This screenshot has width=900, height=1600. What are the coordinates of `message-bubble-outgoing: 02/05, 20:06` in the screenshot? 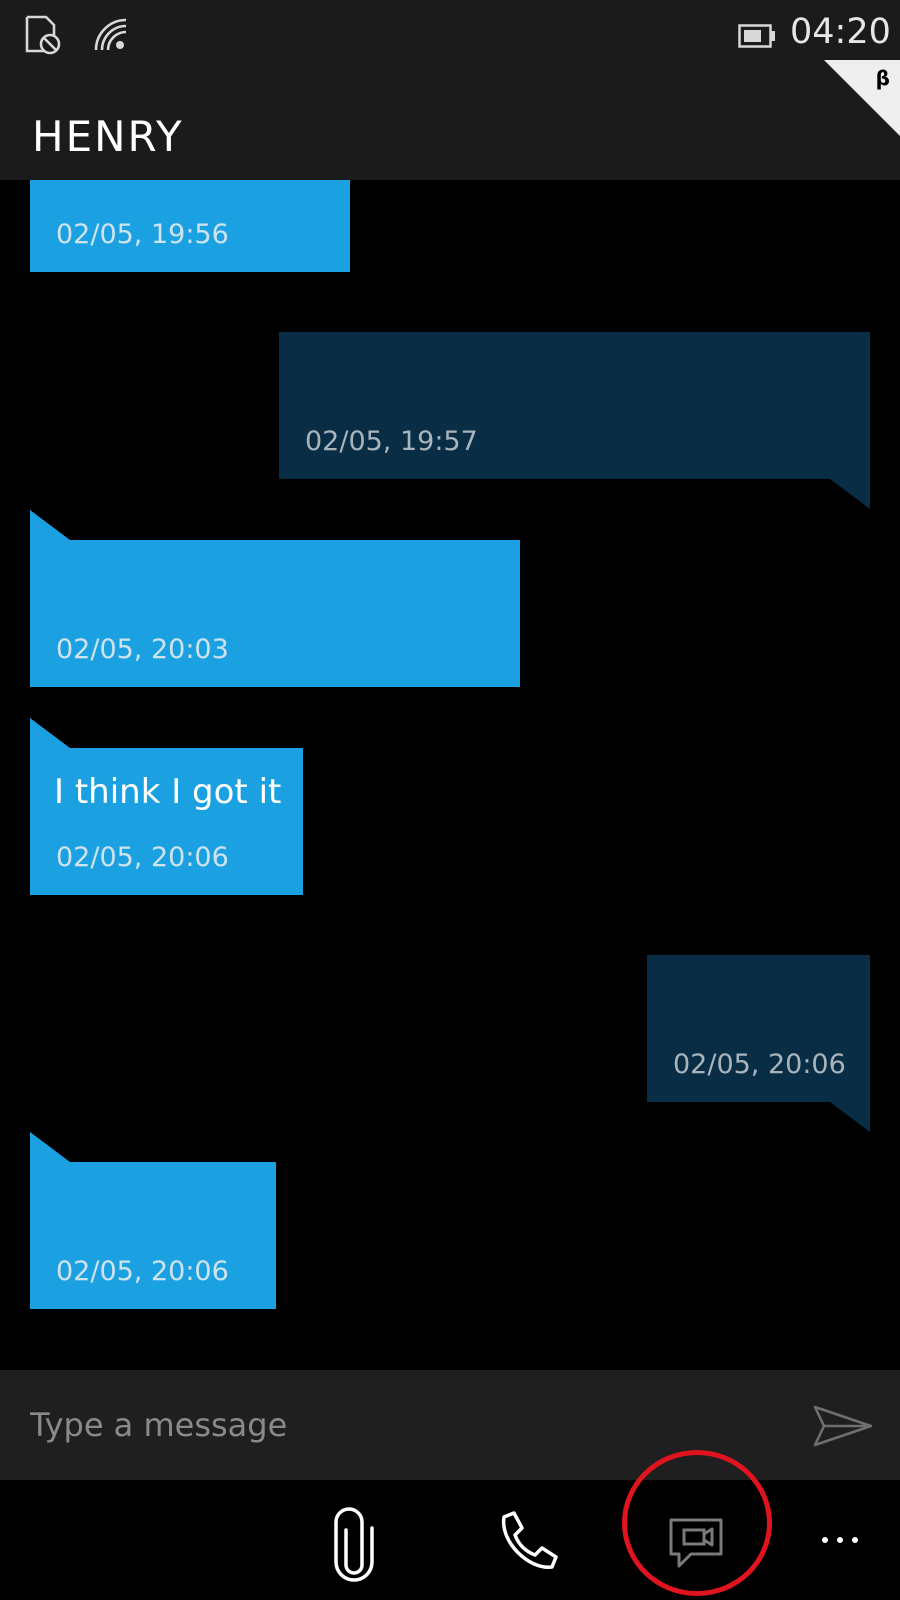 It's located at (758, 1043).